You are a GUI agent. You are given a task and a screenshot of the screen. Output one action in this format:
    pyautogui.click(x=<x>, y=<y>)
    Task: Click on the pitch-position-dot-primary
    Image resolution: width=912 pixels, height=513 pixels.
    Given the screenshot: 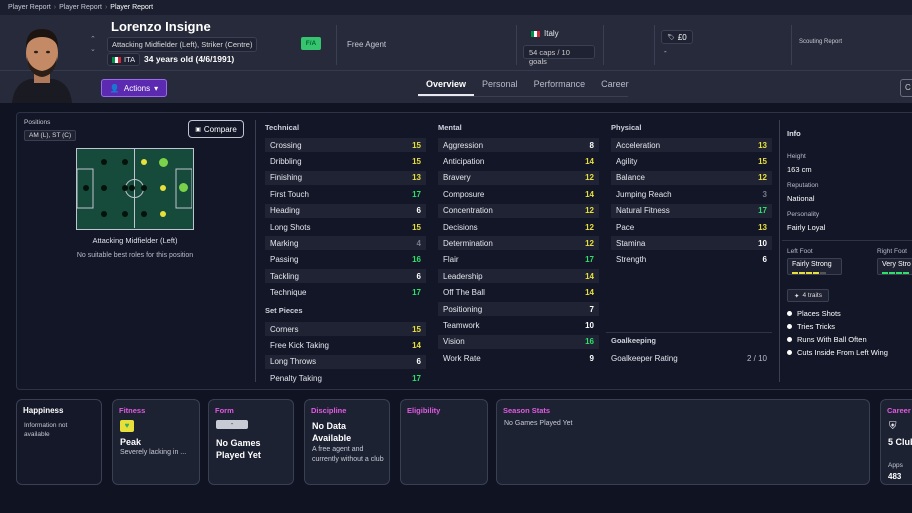 What is the action you would take?
    pyautogui.click(x=183, y=187)
    